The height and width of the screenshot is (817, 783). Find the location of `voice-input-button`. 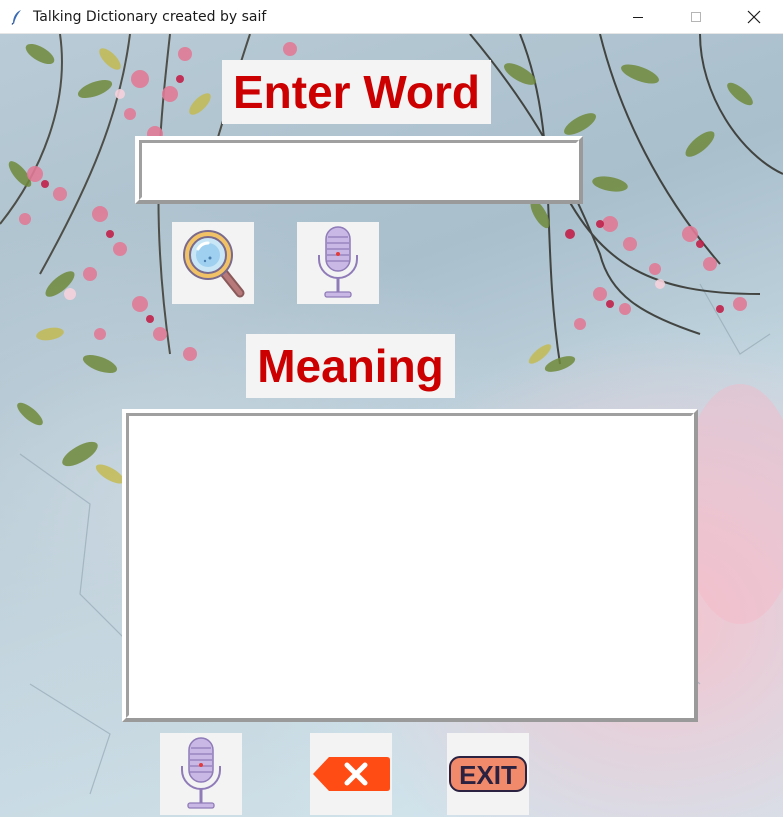

voice-input-button is located at coordinates (338, 263).